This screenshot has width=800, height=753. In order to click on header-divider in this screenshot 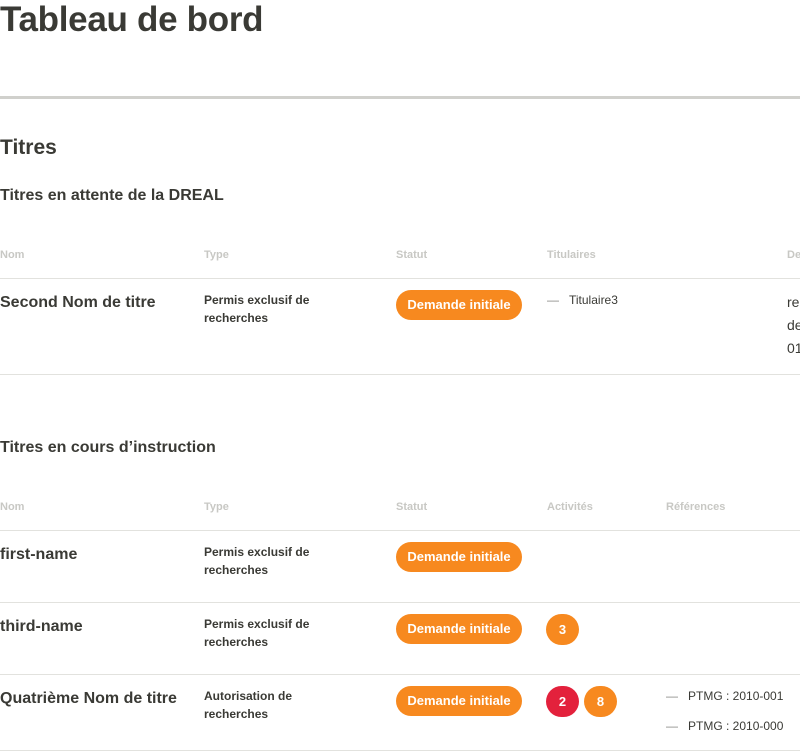, I will do `click(400, 97)`.